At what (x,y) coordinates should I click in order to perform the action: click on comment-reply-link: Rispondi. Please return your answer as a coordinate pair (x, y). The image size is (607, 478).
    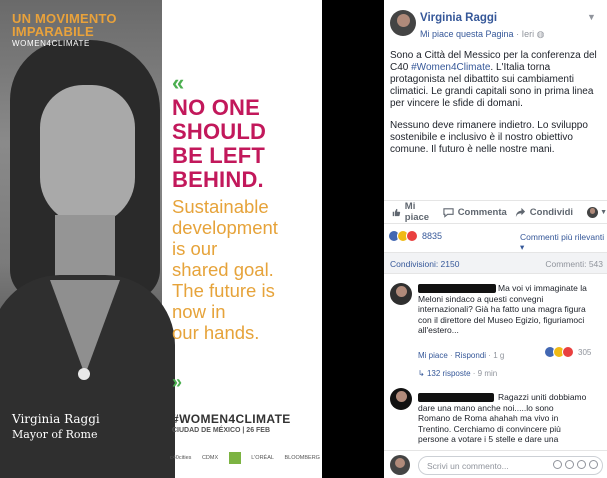
    Looking at the image, I should click on (470, 355).